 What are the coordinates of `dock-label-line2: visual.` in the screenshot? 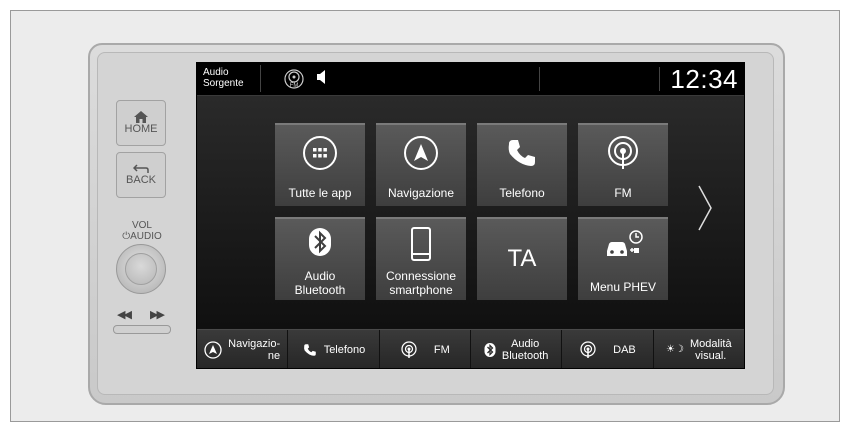 It's located at (711, 355).